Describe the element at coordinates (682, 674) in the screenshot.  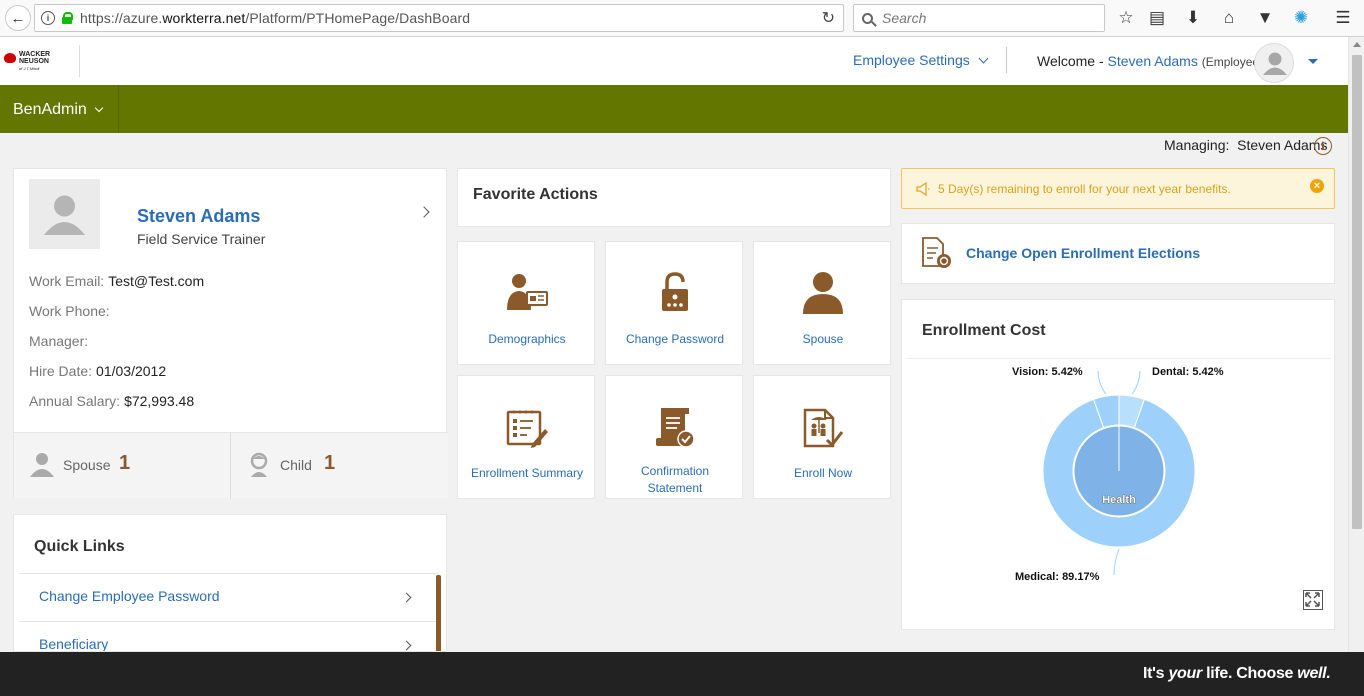
I see `page-footer: It's your life. Choose well.` at that location.